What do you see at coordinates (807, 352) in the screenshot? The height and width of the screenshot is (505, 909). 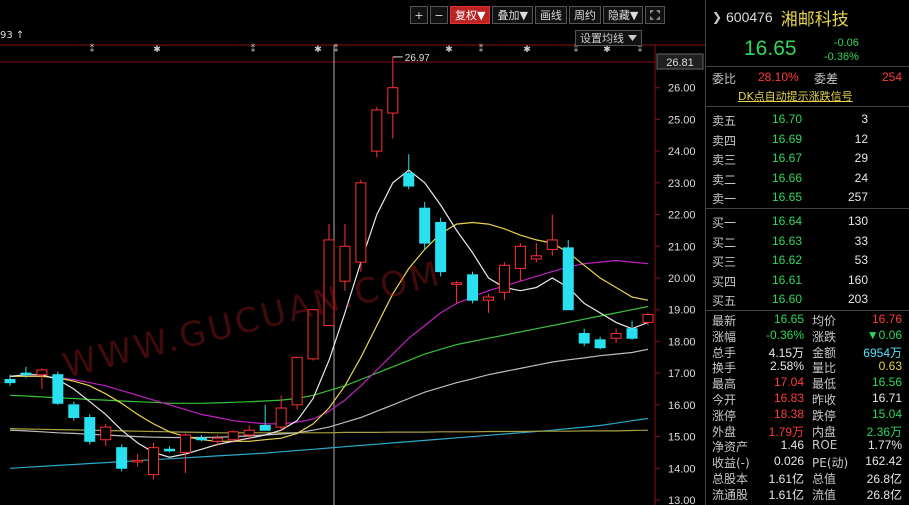 I see `stat-row: 总手 4.15万 金额 6954万` at bounding box center [807, 352].